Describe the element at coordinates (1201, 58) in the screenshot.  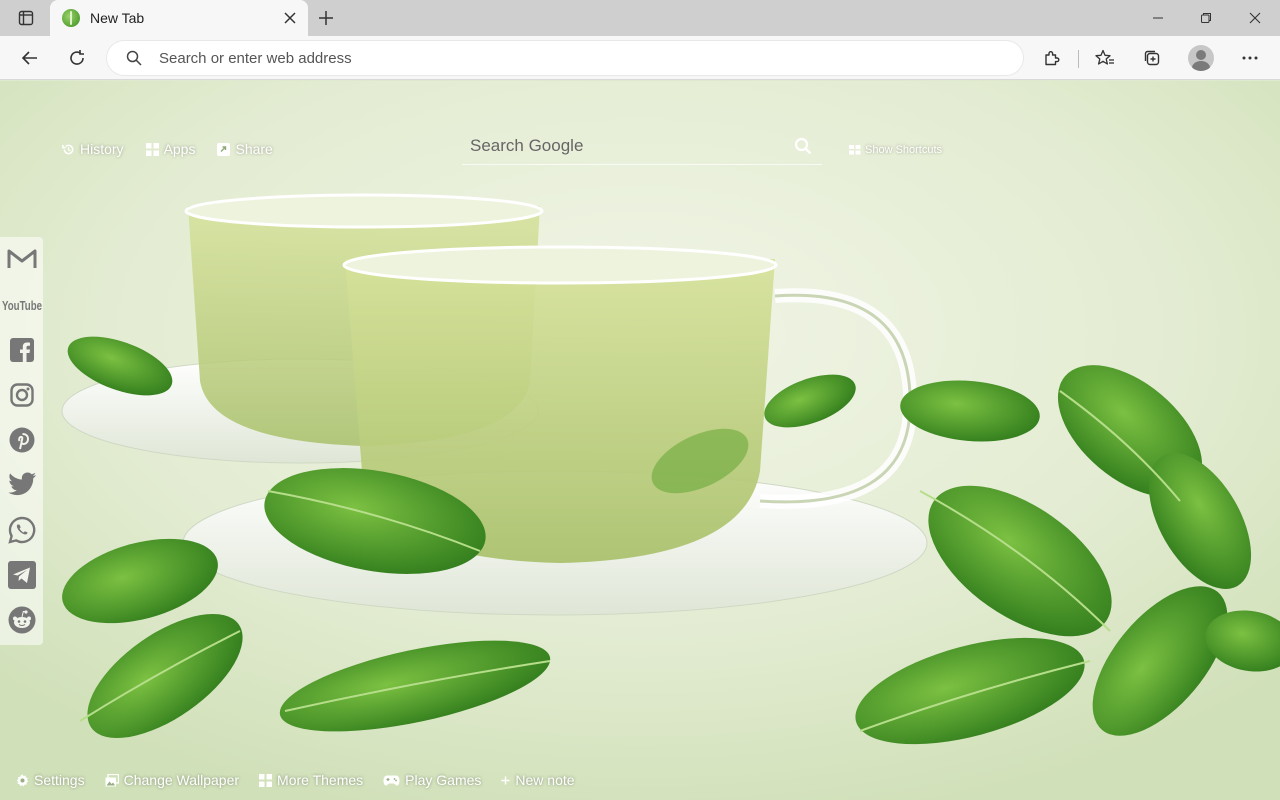
I see `profile-avatar` at that location.